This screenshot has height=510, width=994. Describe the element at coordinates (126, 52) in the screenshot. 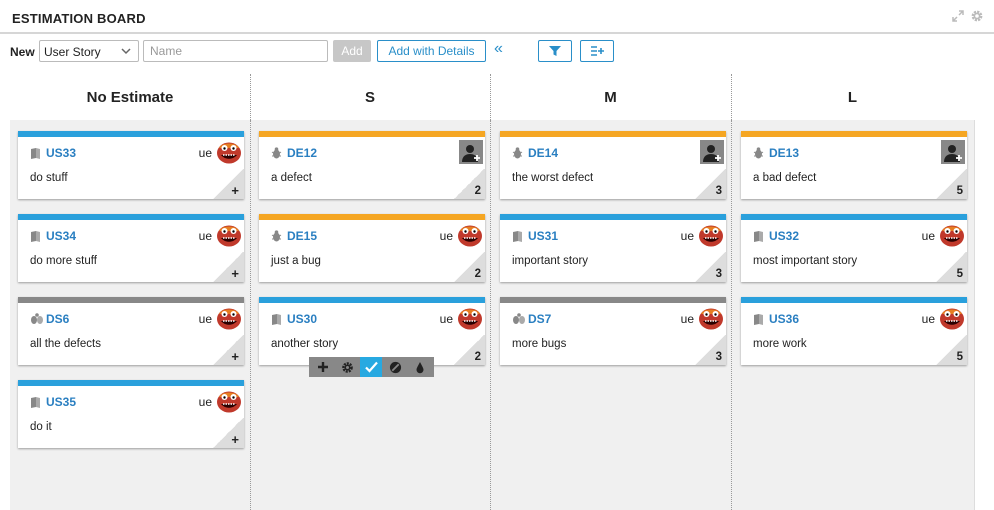

I see `chevron-down-icon` at that location.